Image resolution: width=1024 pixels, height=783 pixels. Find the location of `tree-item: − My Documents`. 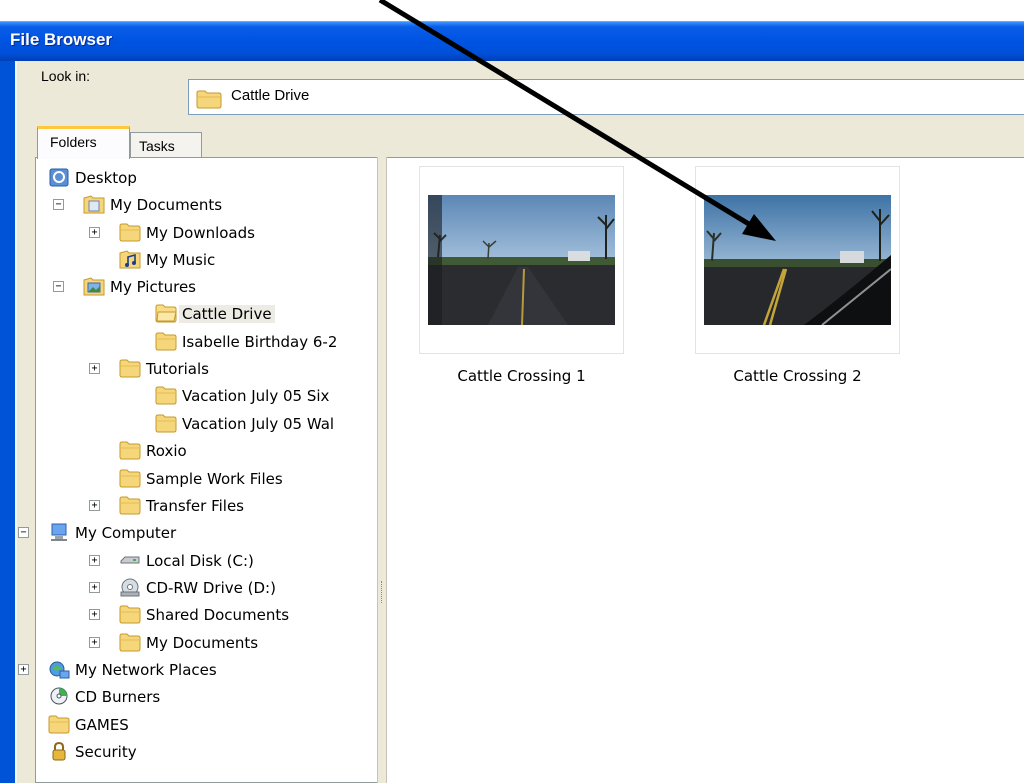

tree-item: − My Documents is located at coordinates (206, 206).